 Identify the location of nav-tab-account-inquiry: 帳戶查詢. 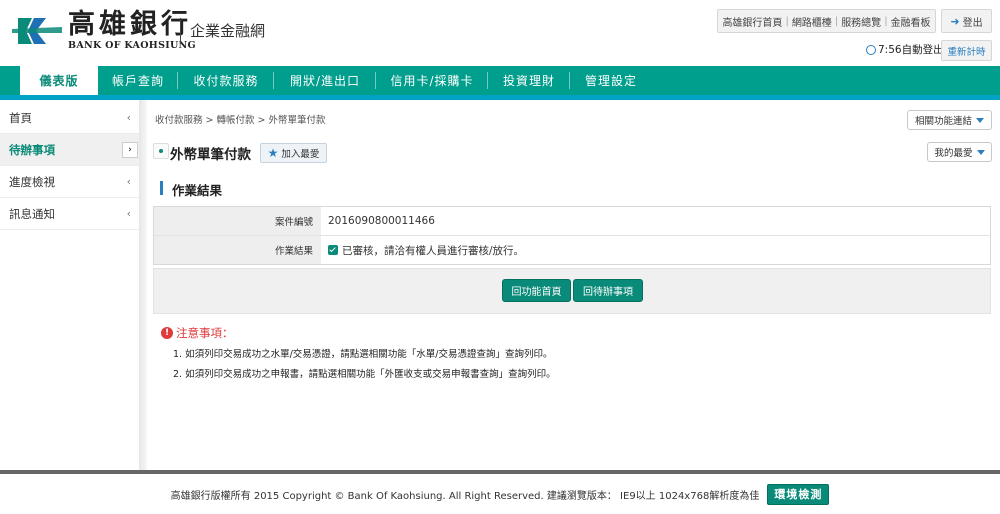
(138, 80).